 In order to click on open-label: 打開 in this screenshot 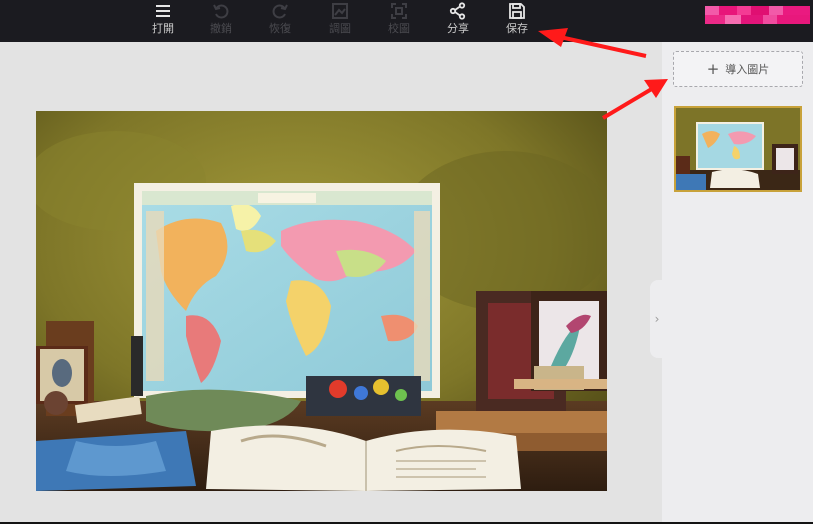, I will do `click(163, 28)`.